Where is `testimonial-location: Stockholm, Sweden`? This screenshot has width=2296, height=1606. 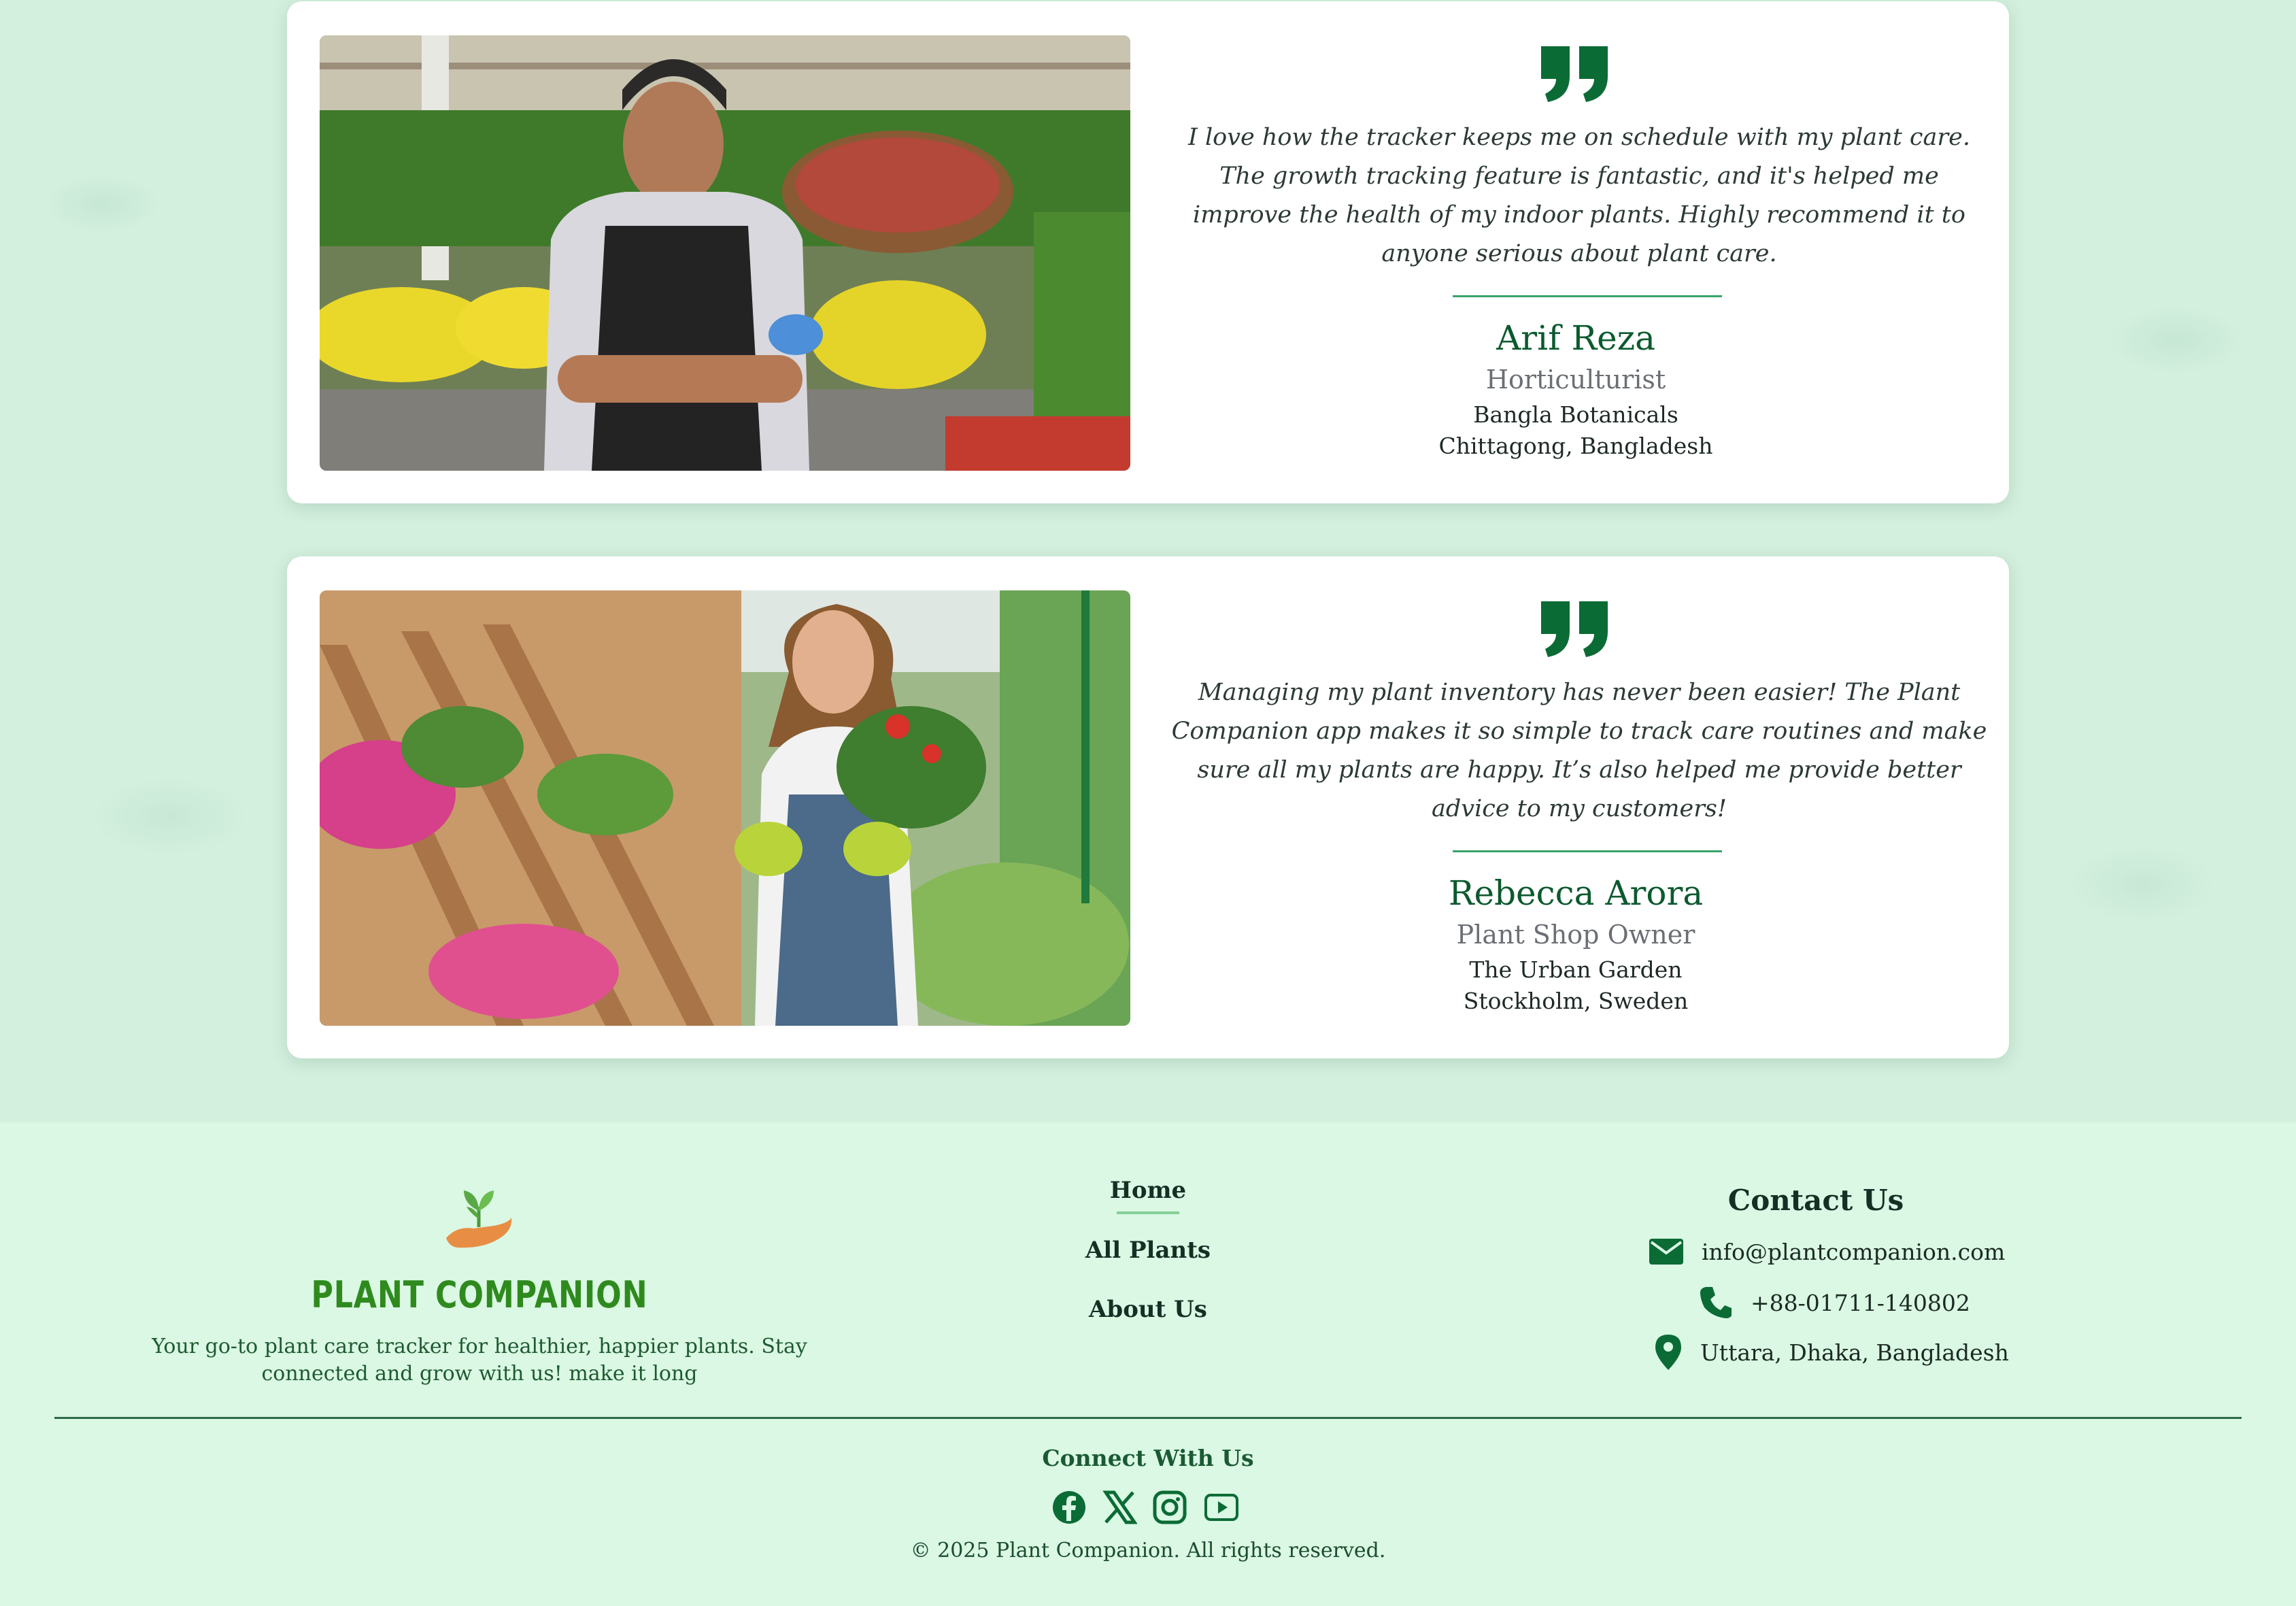 testimonial-location: Stockholm, Sweden is located at coordinates (1576, 1001).